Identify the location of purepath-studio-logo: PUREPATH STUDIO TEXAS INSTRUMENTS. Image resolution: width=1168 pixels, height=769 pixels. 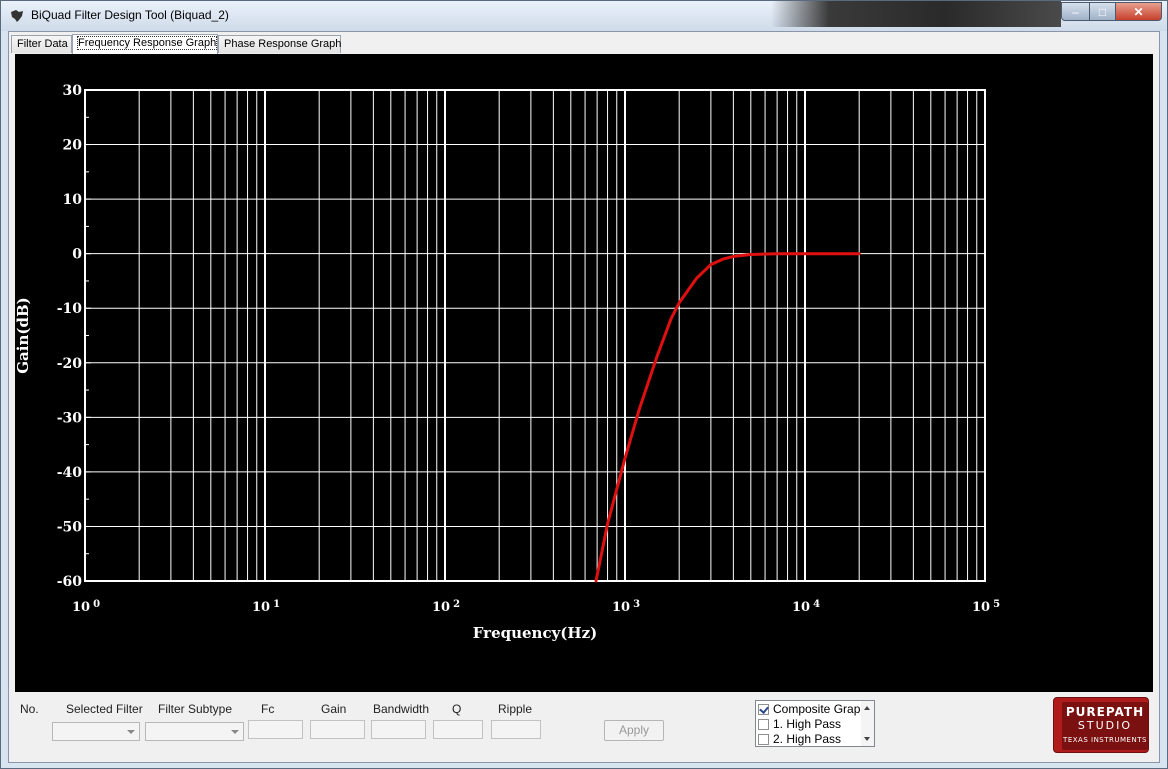
(1101, 725).